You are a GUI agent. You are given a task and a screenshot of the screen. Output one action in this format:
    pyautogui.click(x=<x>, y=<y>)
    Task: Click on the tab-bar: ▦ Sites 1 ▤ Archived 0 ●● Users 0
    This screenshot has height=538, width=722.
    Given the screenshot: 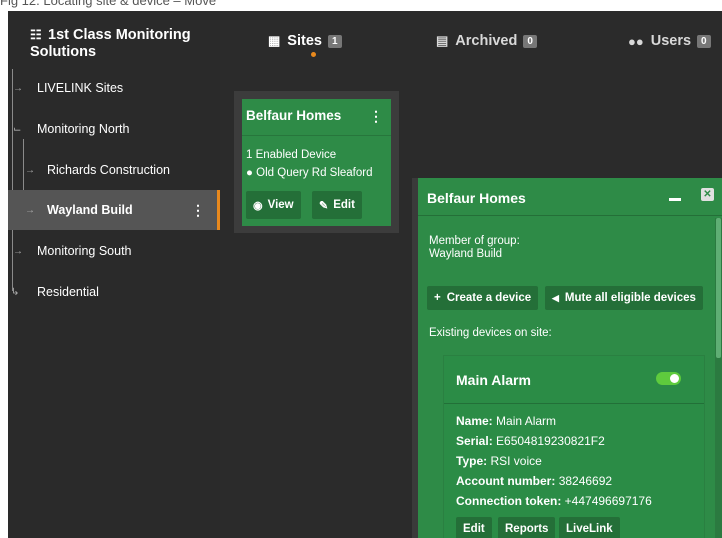 What is the action you would take?
    pyautogui.click(x=471, y=39)
    